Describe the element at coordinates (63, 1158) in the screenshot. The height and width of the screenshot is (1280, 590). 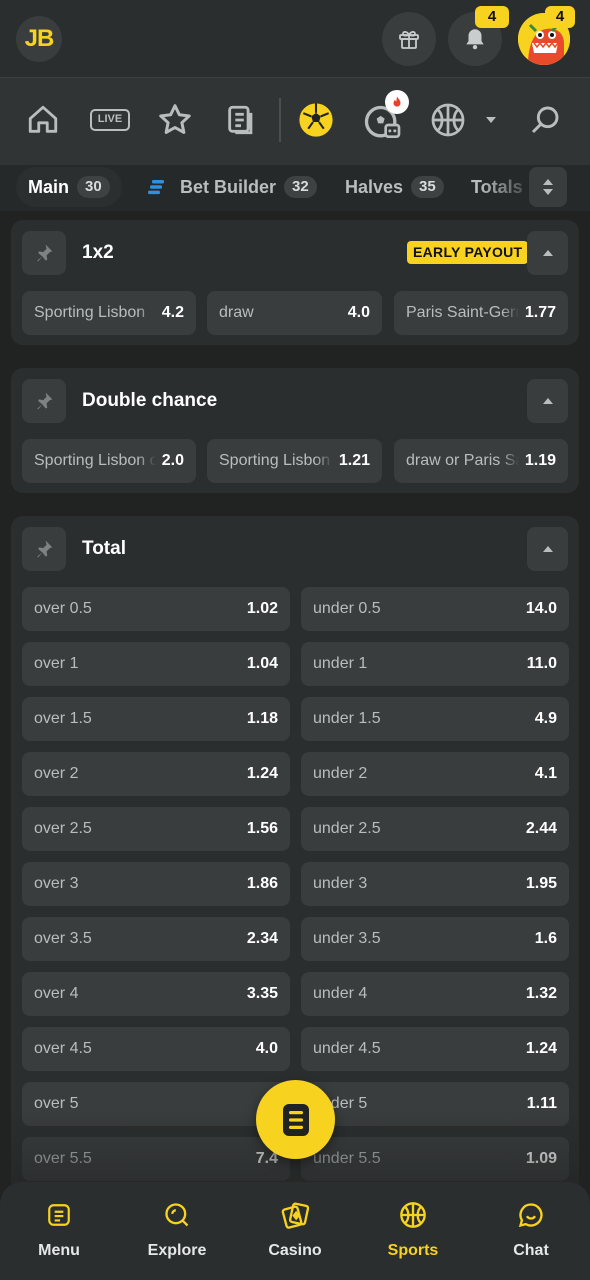
I see `odd-label: over 5.5` at that location.